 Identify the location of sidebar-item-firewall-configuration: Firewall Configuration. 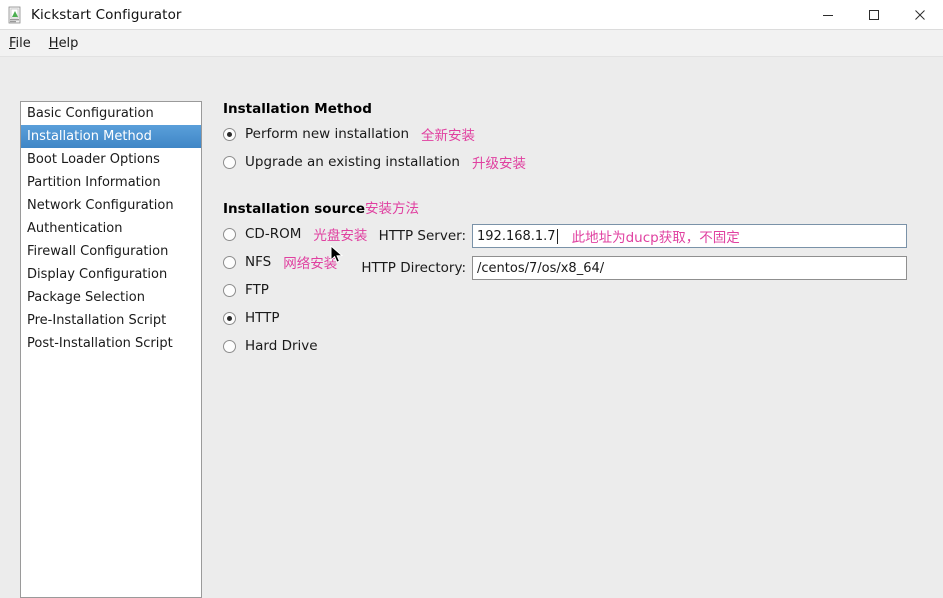
(111, 251).